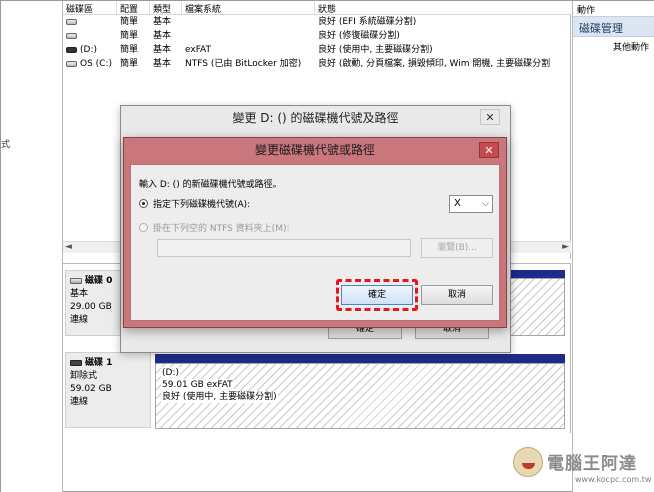 The image size is (654, 492). Describe the element at coordinates (377, 295) in the screenshot. I see `click-highlight` at that location.